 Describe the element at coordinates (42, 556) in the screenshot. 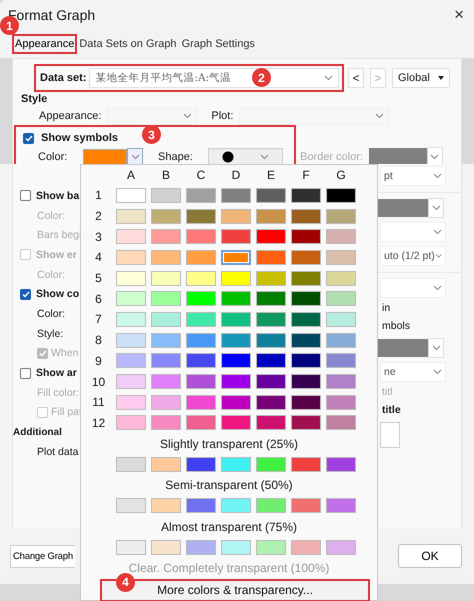

I see `change-graph-button: Change Graph` at that location.